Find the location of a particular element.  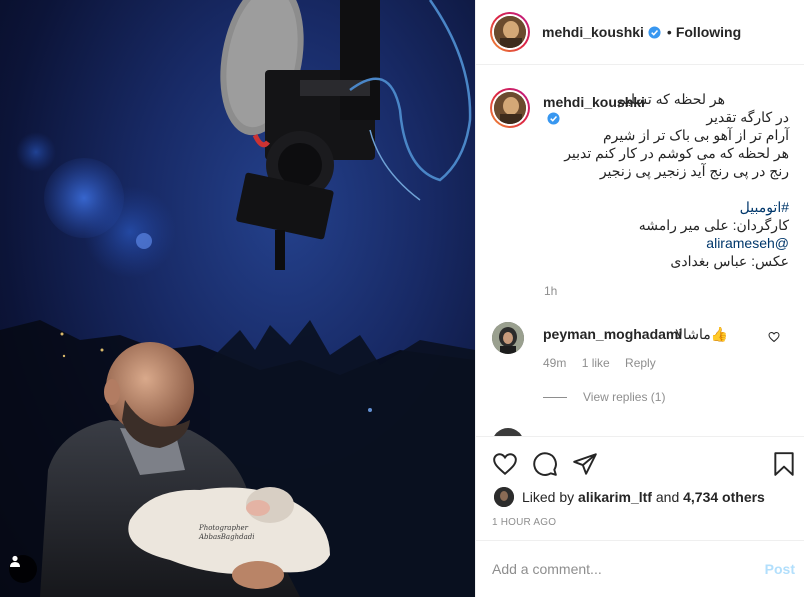

post-timestamp: 1 HOUR AGO is located at coordinates (524, 522).